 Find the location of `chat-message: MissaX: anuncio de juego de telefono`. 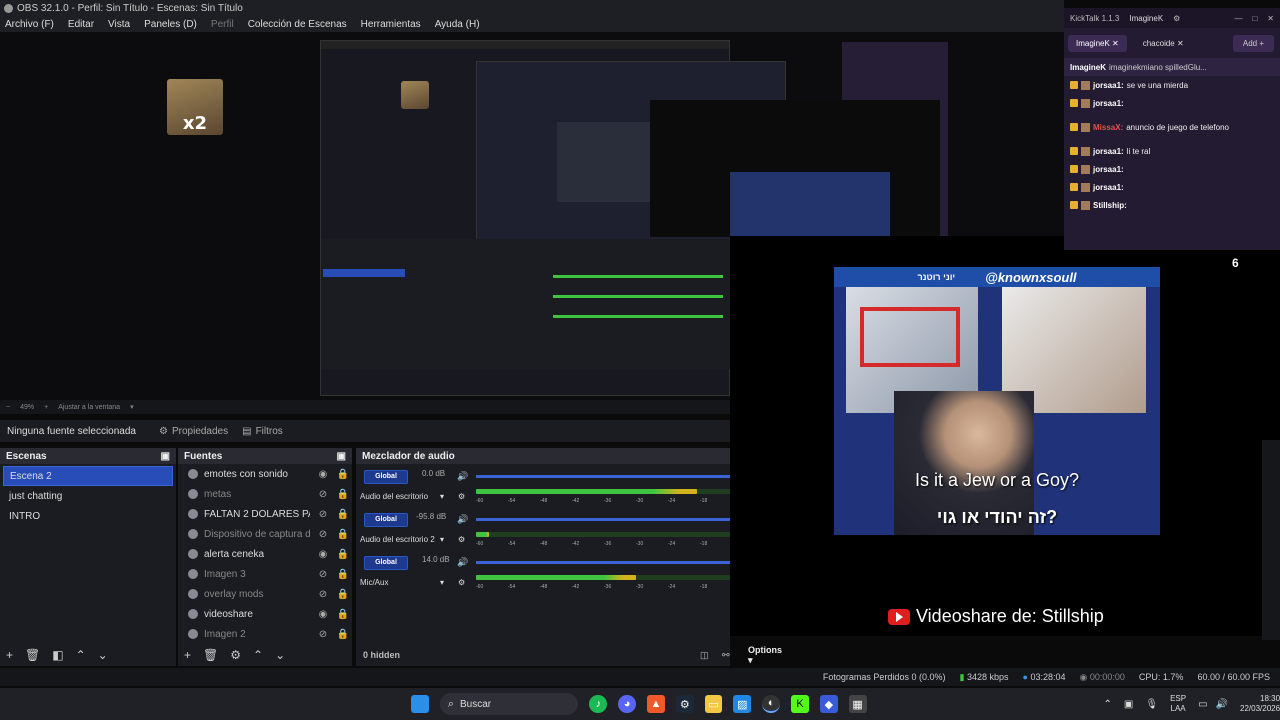

chat-message: MissaX: anuncio de juego de telefono is located at coordinates (1172, 127).